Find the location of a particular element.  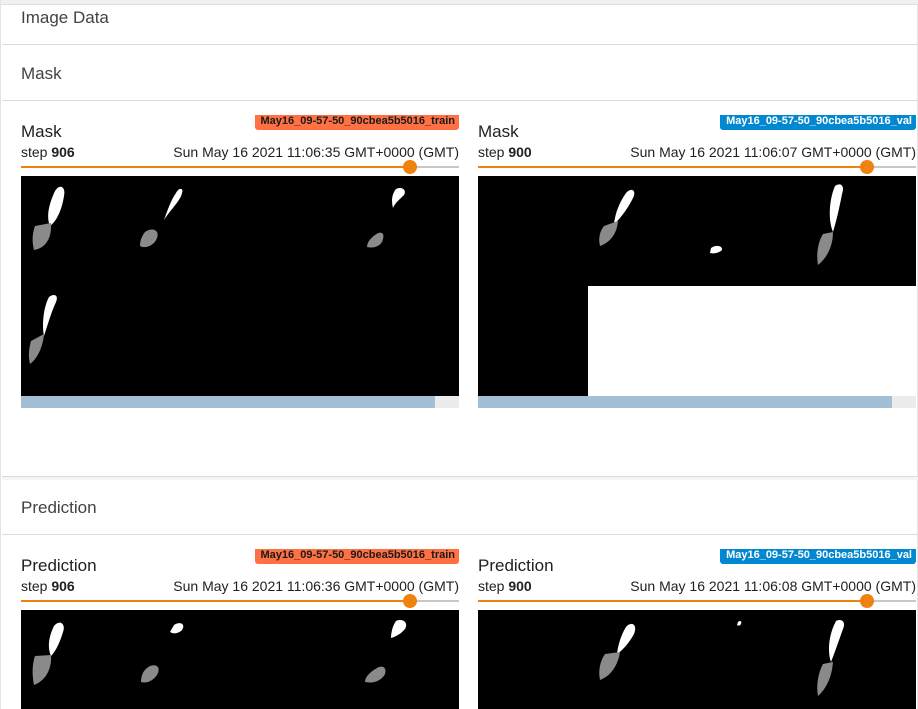

section-title-mask: Mask is located at coordinates (41, 73).